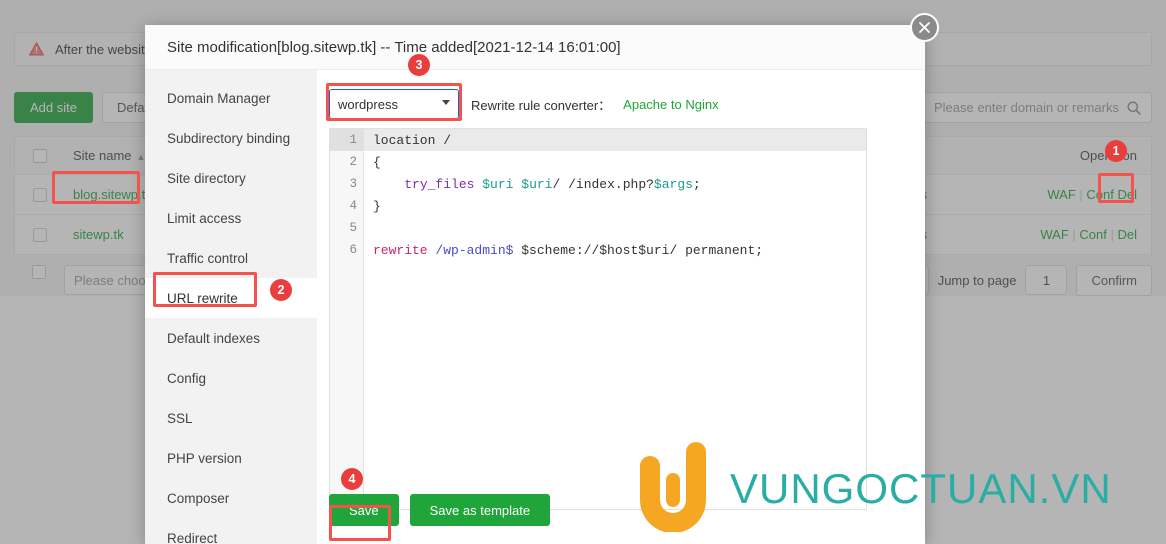  Describe the element at coordinates (353, 206) in the screenshot. I see `line-number: 4` at that location.